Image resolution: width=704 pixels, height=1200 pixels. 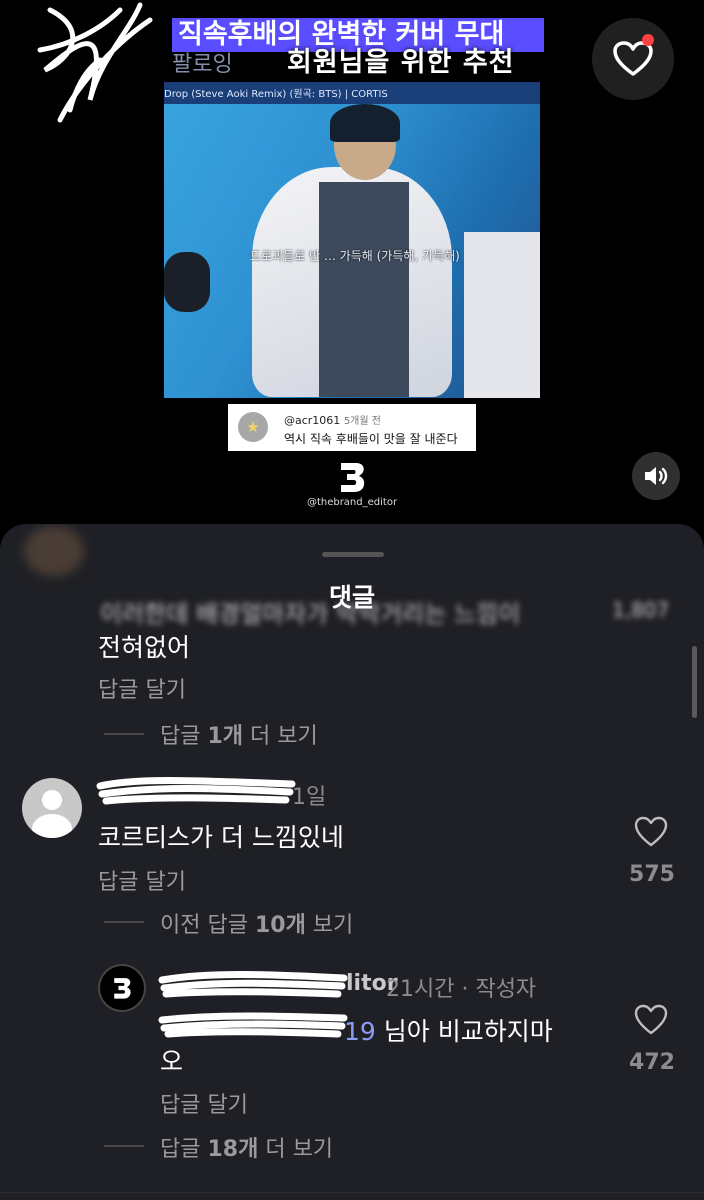 I want to click on view-previous-replies-button: 이전 답글 10개 보기, so click(x=256, y=923).